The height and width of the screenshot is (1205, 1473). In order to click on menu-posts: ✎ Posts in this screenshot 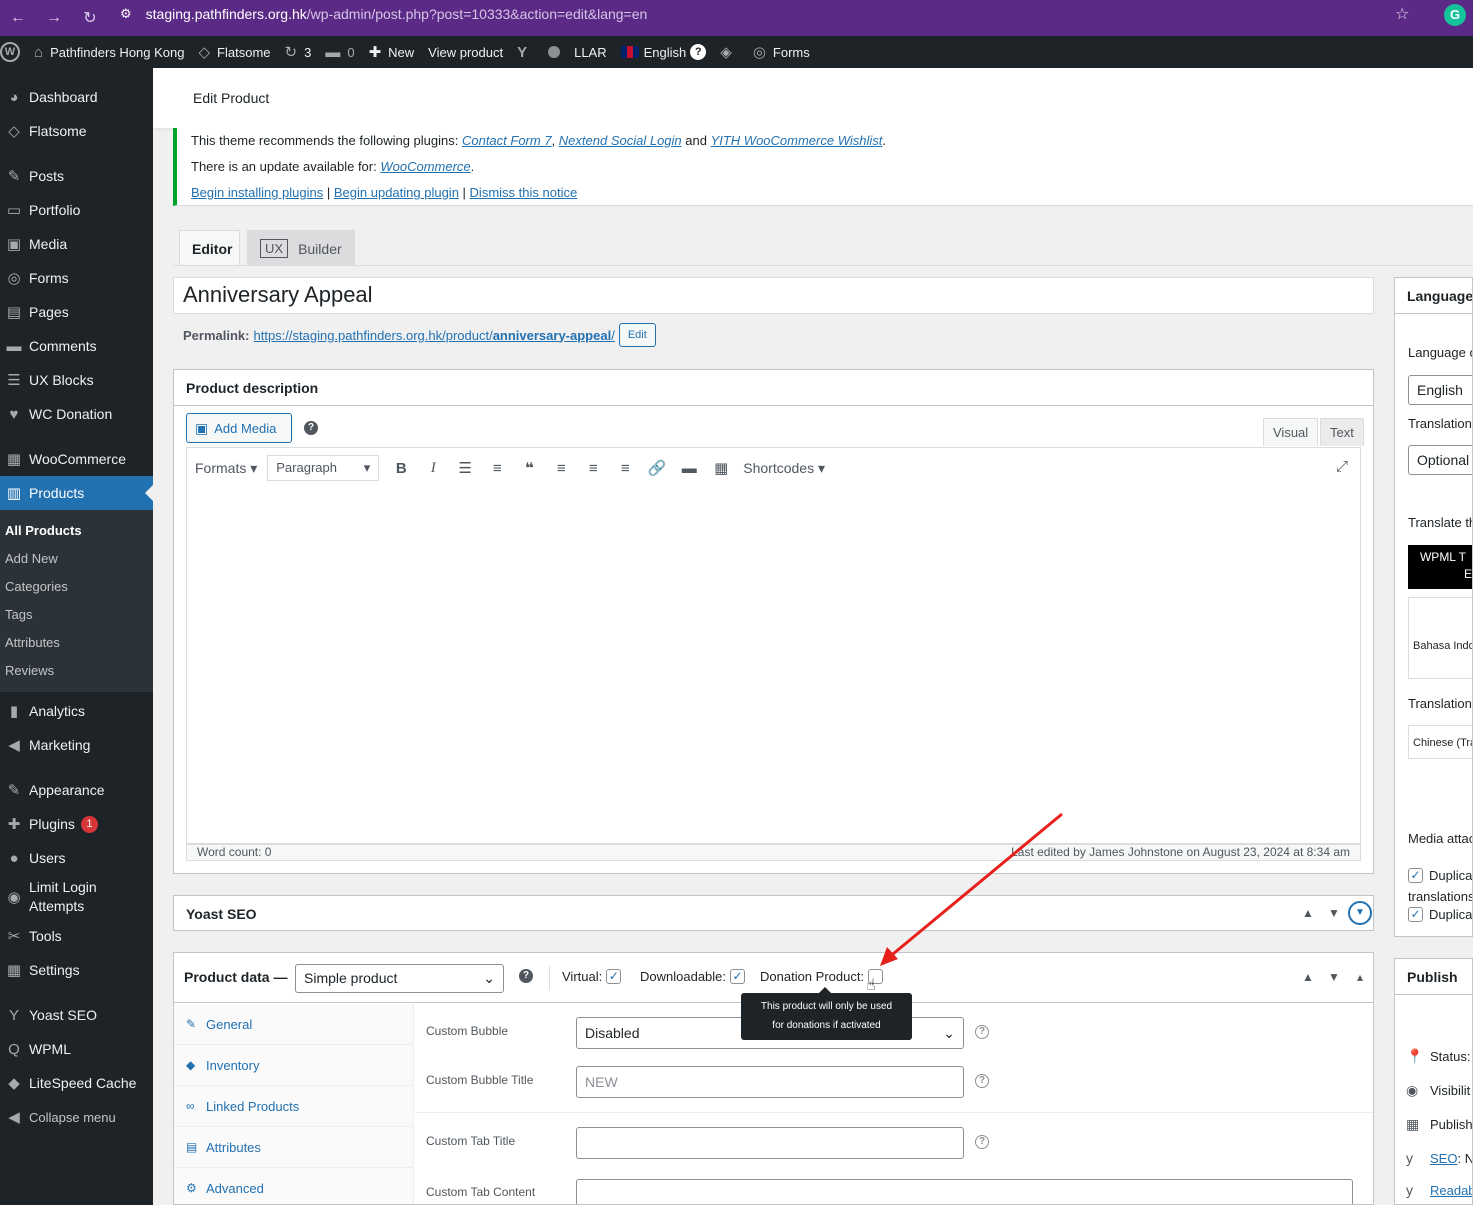, I will do `click(76, 176)`.